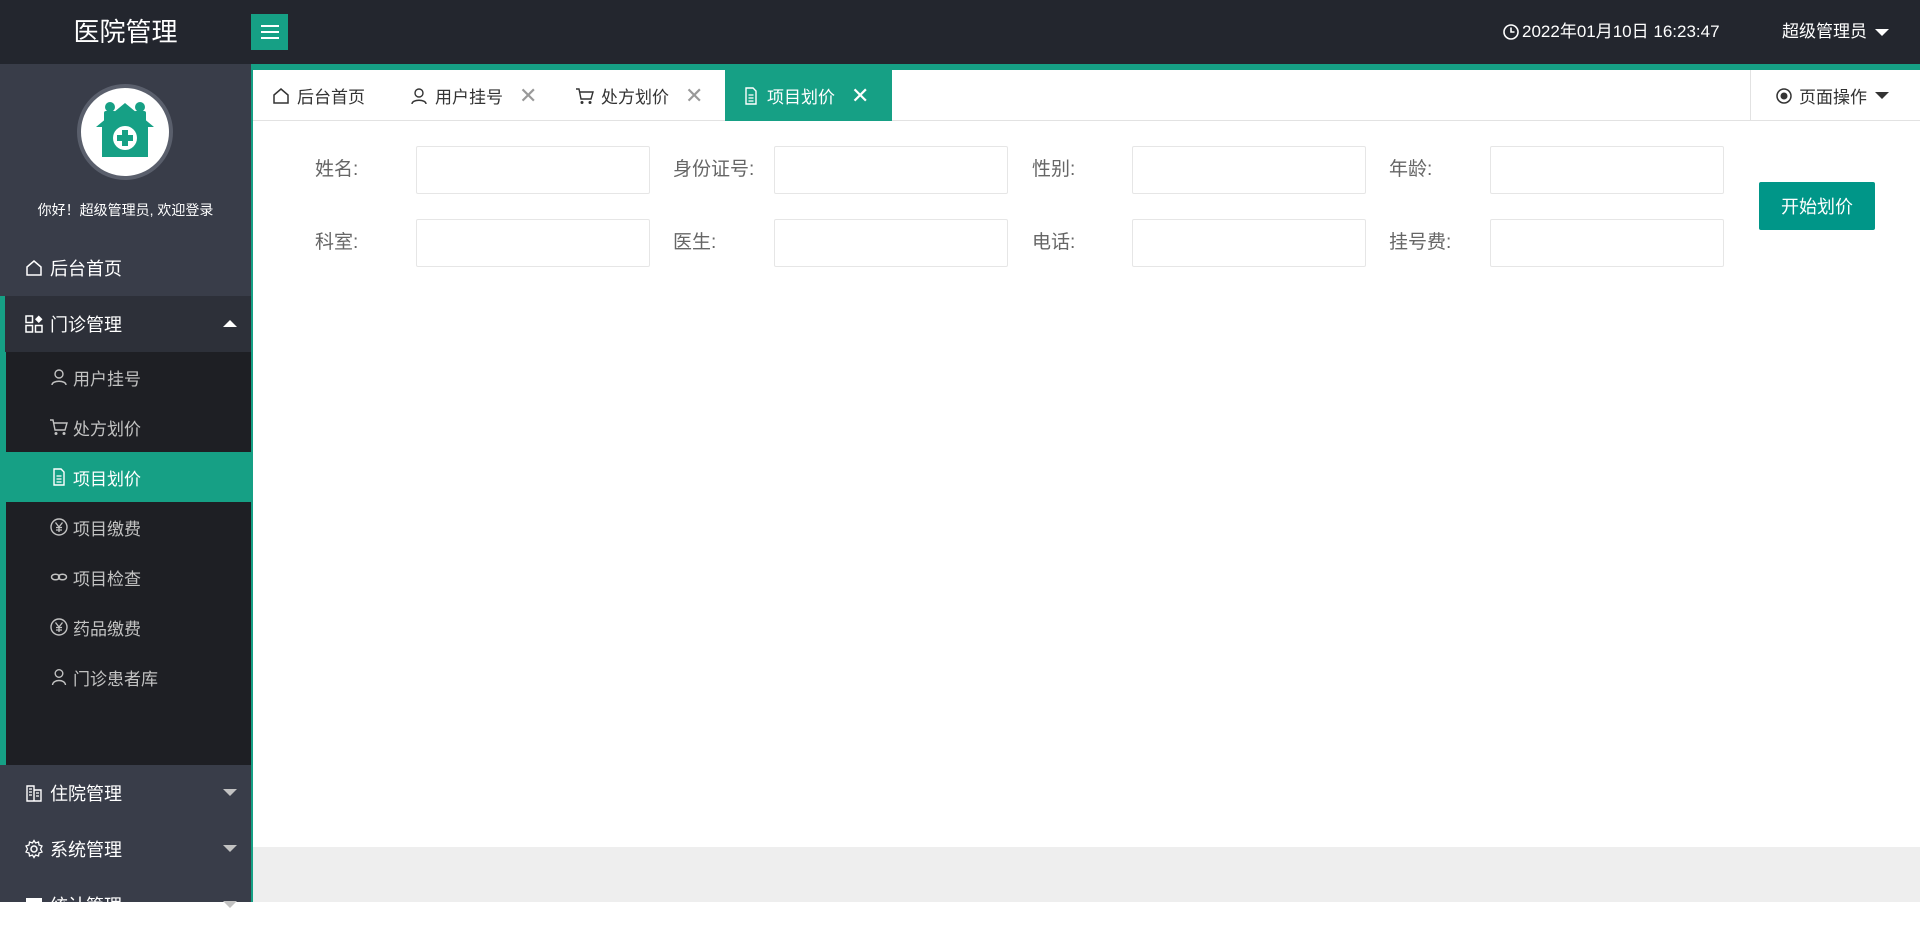 This screenshot has width=1920, height=933. I want to click on tab-prescription-pricing: 处方划价 ✕, so click(639, 95).